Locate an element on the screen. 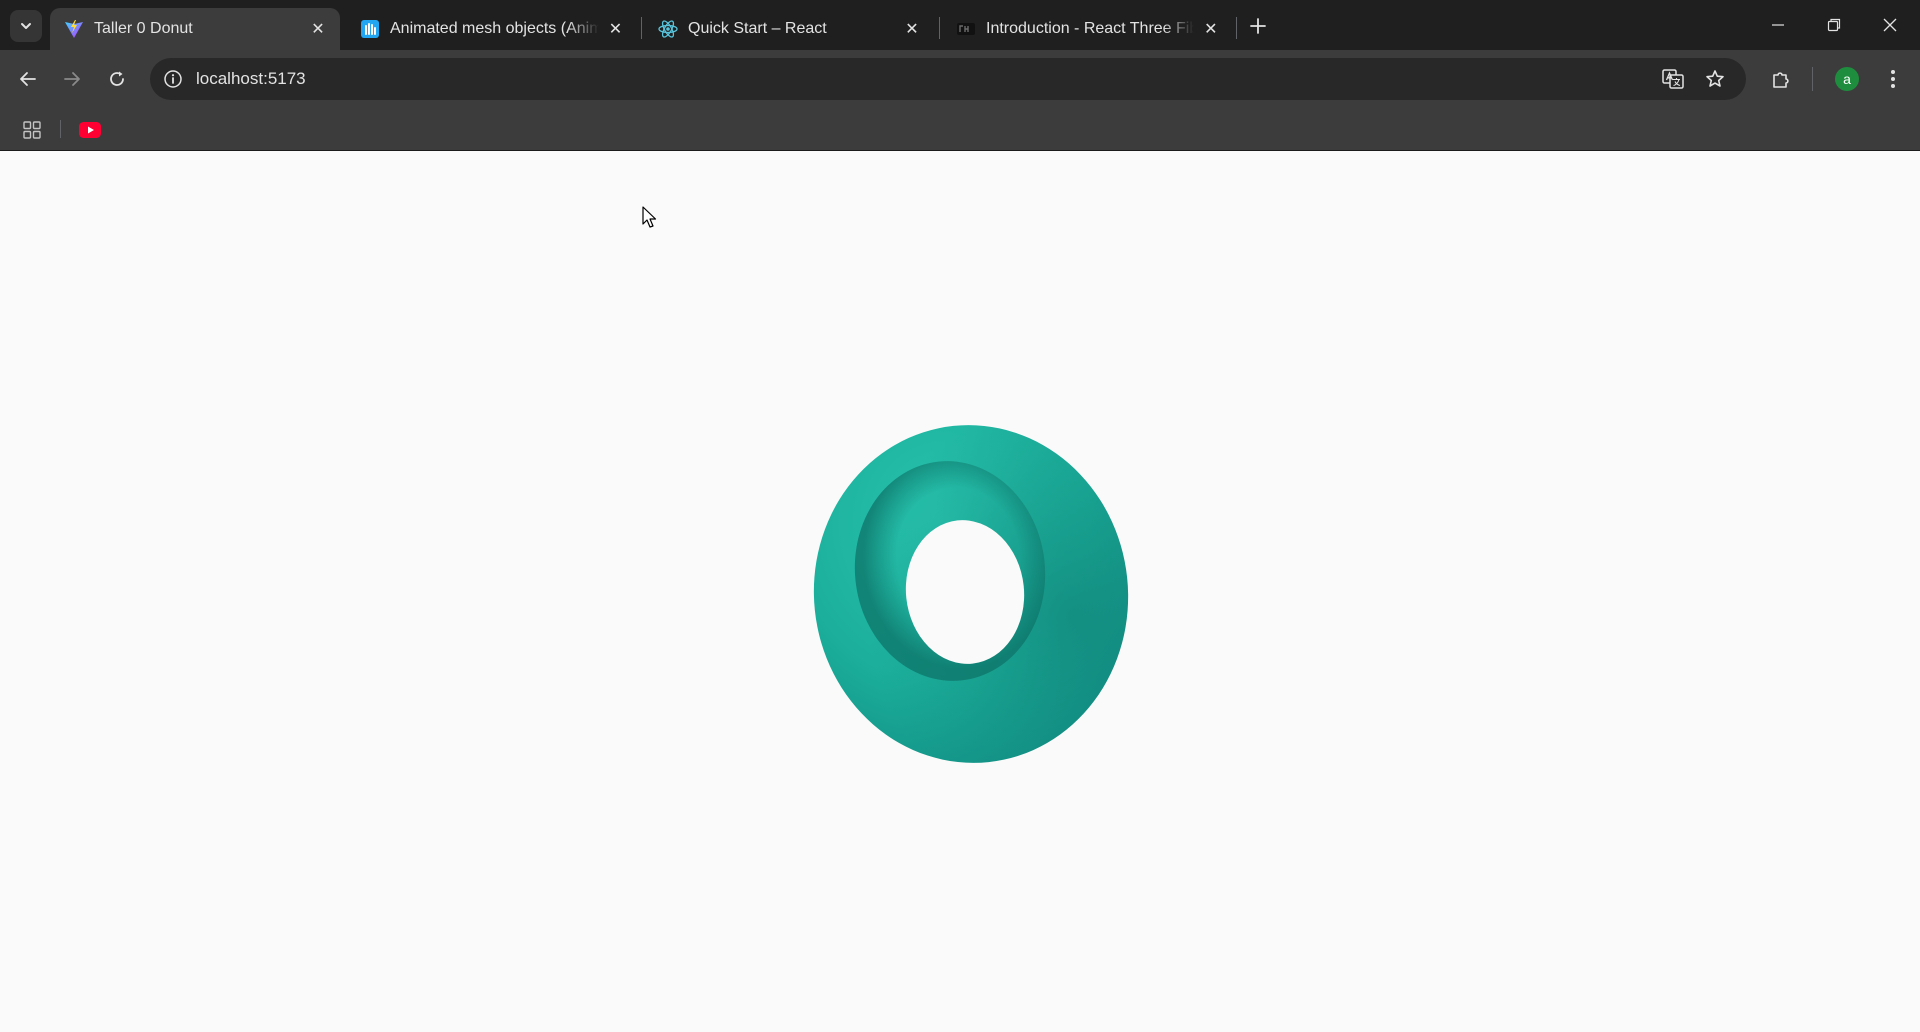 This screenshot has width=1920, height=1032. youtube-bookmark is located at coordinates (90, 130).